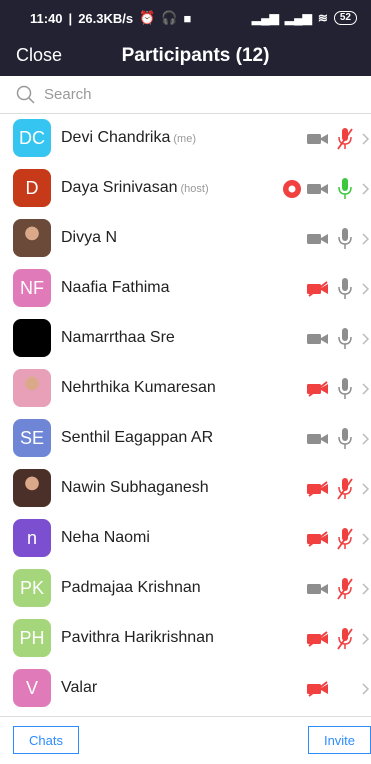  I want to click on avatar: SE, so click(32, 438).